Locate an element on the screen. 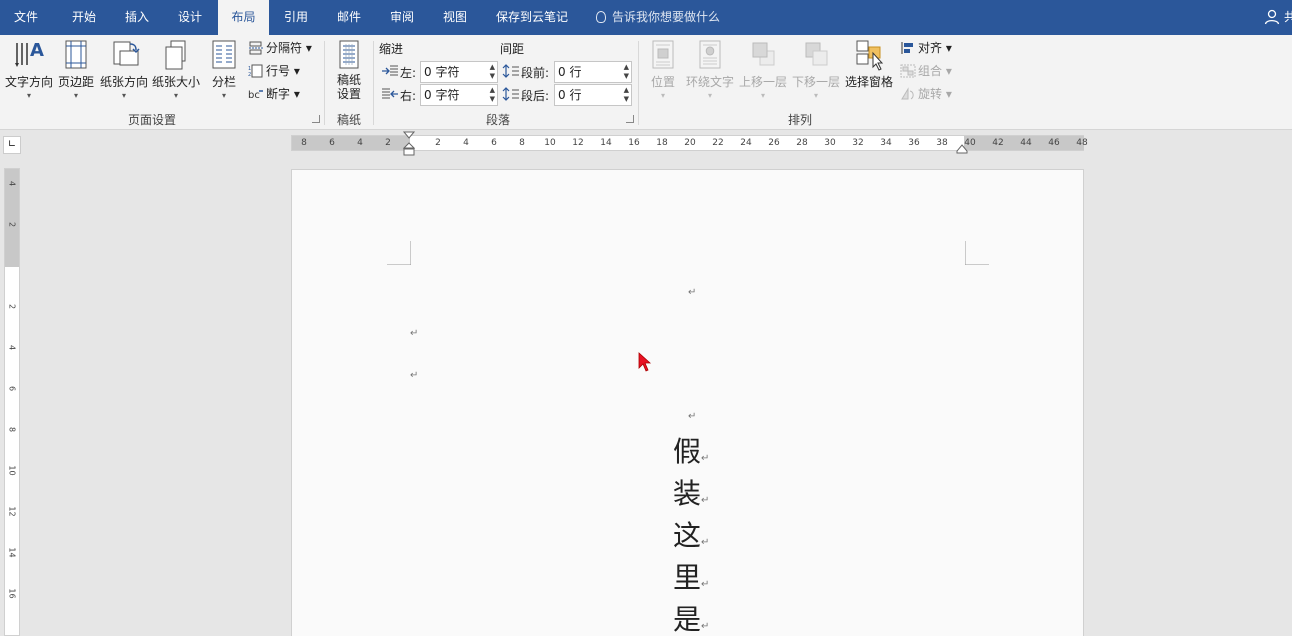 This screenshot has width=1292, height=636. tab-review: 审阅 is located at coordinates (402, 17).